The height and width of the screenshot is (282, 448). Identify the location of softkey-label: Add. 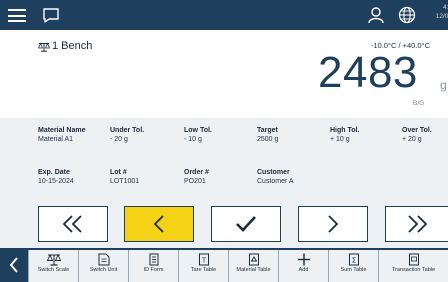
(303, 270).